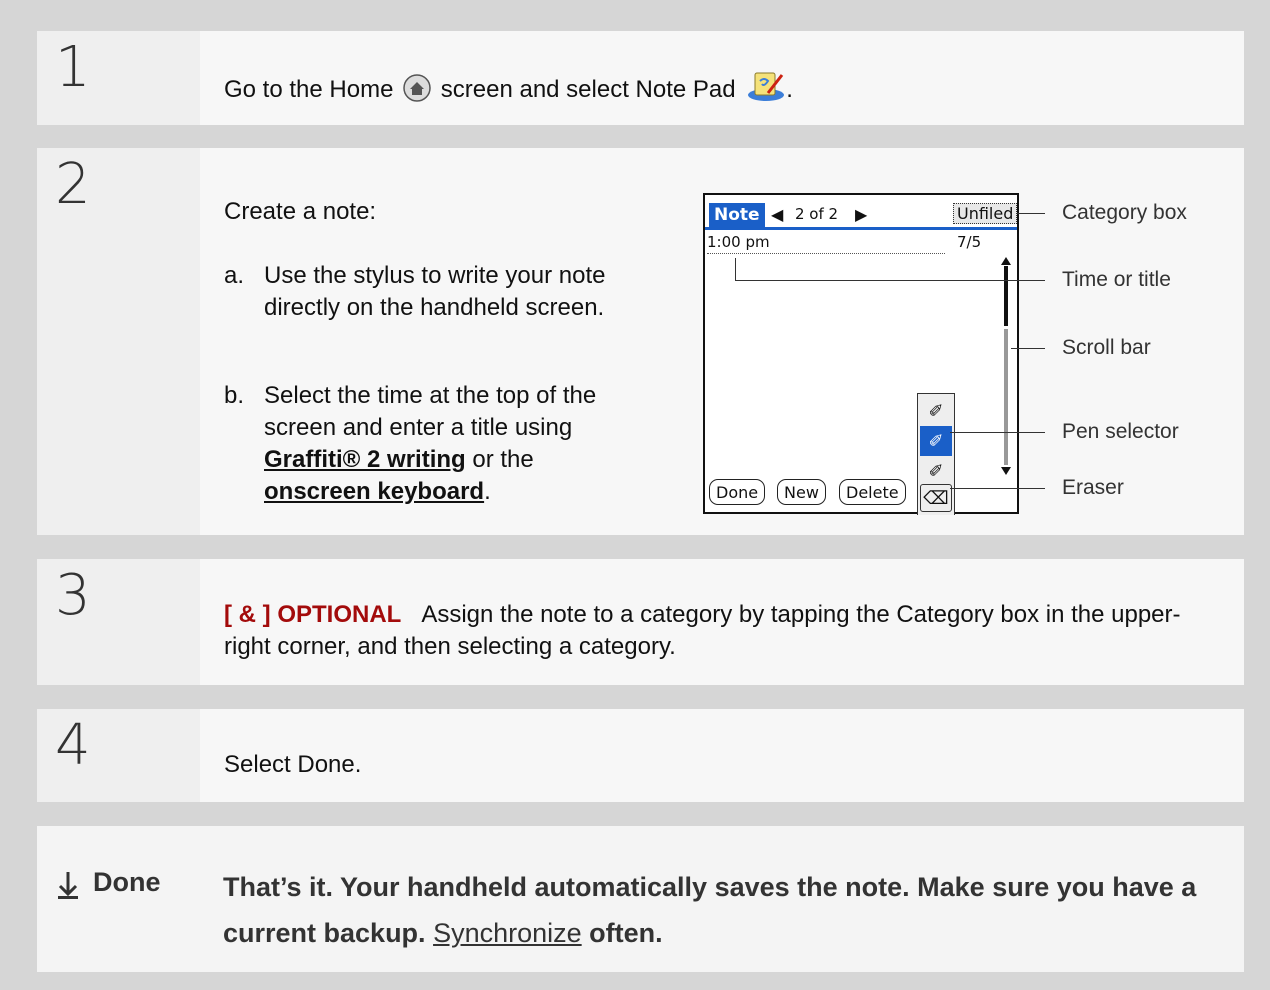 This screenshot has height=990, width=1270. Describe the element at coordinates (588, 89) in the screenshot. I see `step-1-text-mid: screen and select Note Pad` at that location.